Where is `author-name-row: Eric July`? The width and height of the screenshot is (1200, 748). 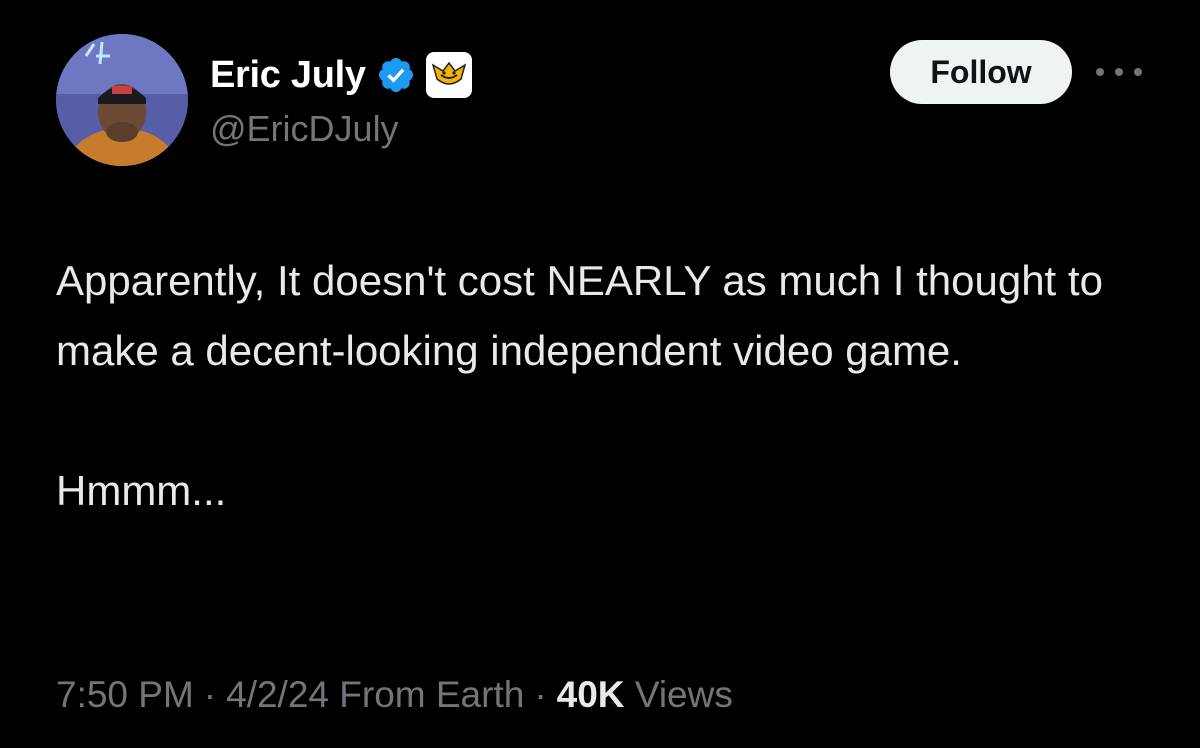 author-name-row: Eric July is located at coordinates (341, 75).